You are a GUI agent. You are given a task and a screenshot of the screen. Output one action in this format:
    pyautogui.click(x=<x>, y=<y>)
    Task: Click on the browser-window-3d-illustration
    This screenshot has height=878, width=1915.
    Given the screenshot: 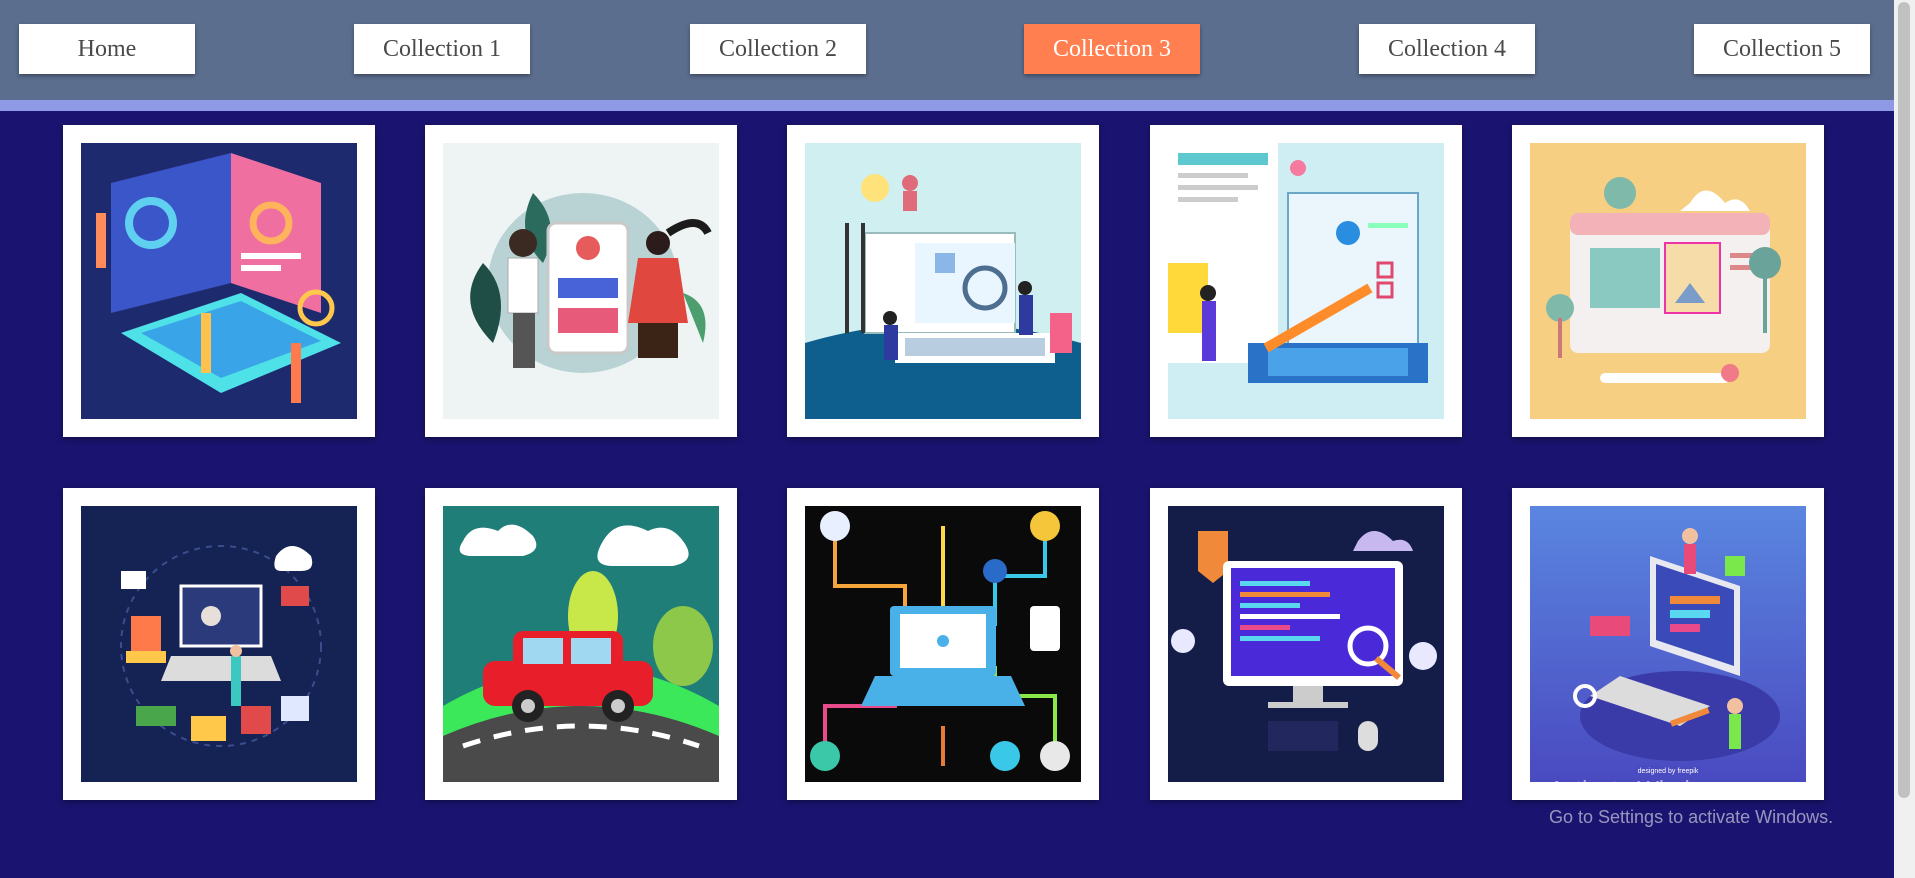 What is the action you would take?
    pyautogui.click(x=1668, y=281)
    